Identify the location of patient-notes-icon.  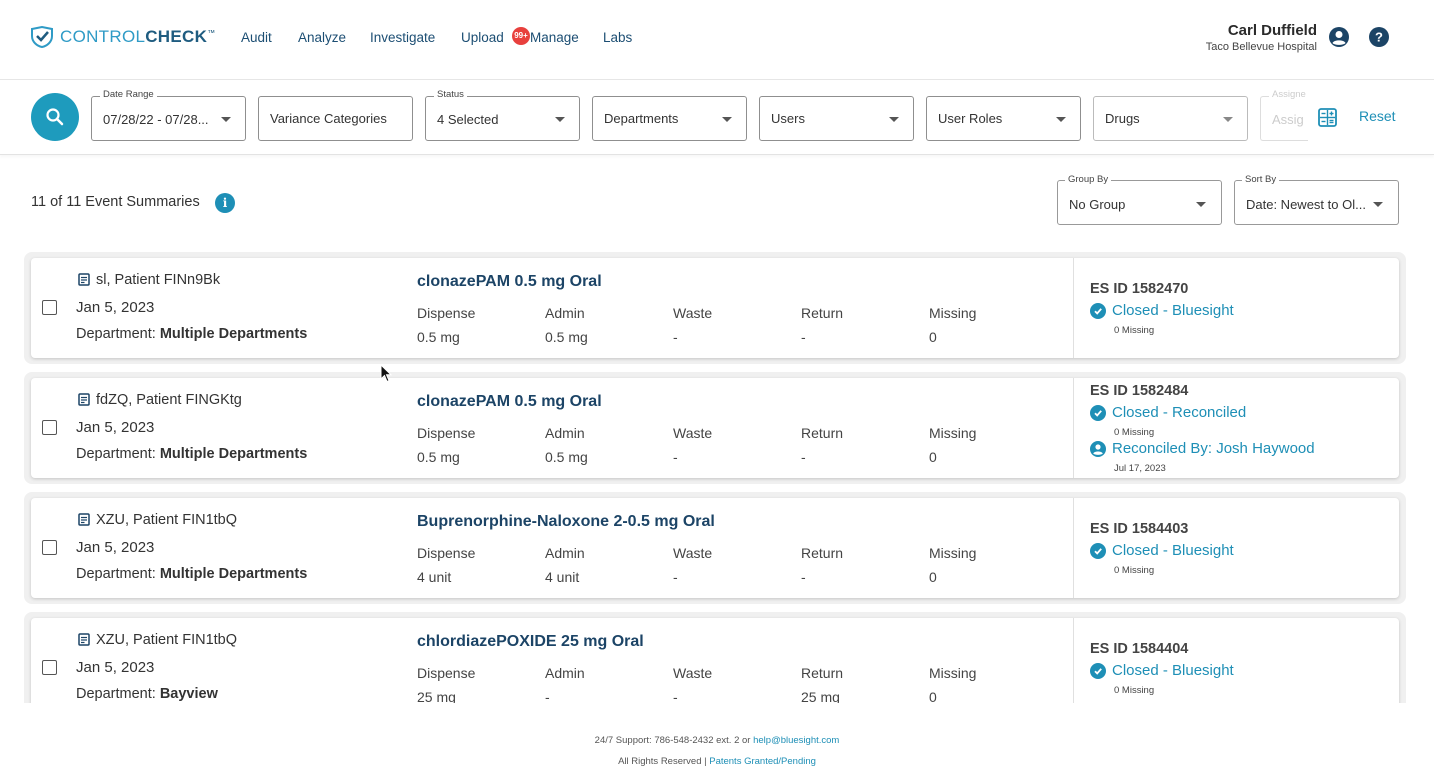
(84, 519).